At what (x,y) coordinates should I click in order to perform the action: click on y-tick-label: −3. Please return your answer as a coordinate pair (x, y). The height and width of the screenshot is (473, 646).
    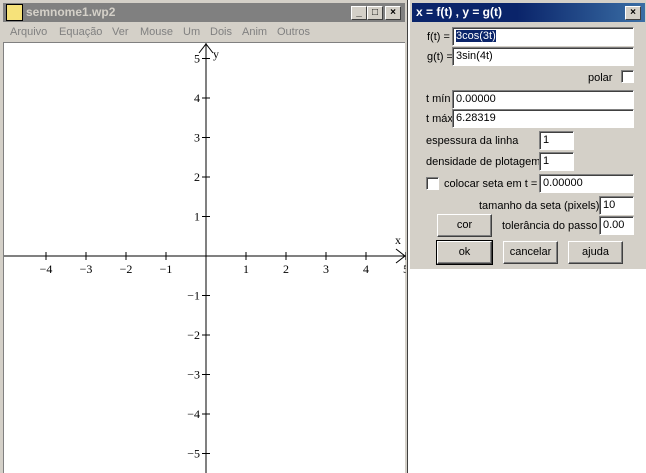
    Looking at the image, I should click on (193, 375).